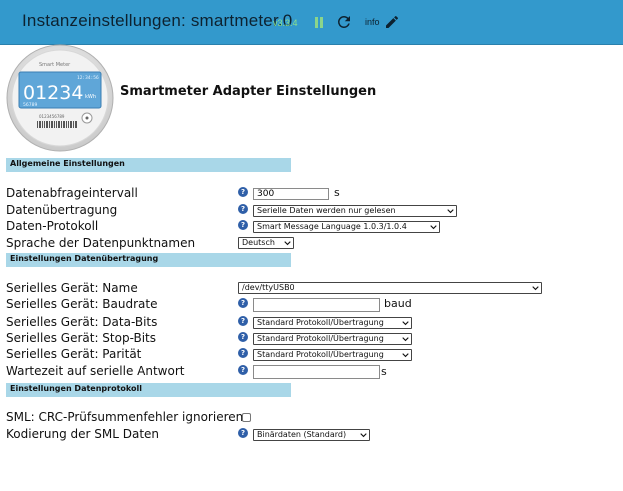 This screenshot has height=491, width=623. What do you see at coordinates (157, 20) in the screenshot?
I see `window-title: Instanzeinstellungen: smartmeter.0` at bounding box center [157, 20].